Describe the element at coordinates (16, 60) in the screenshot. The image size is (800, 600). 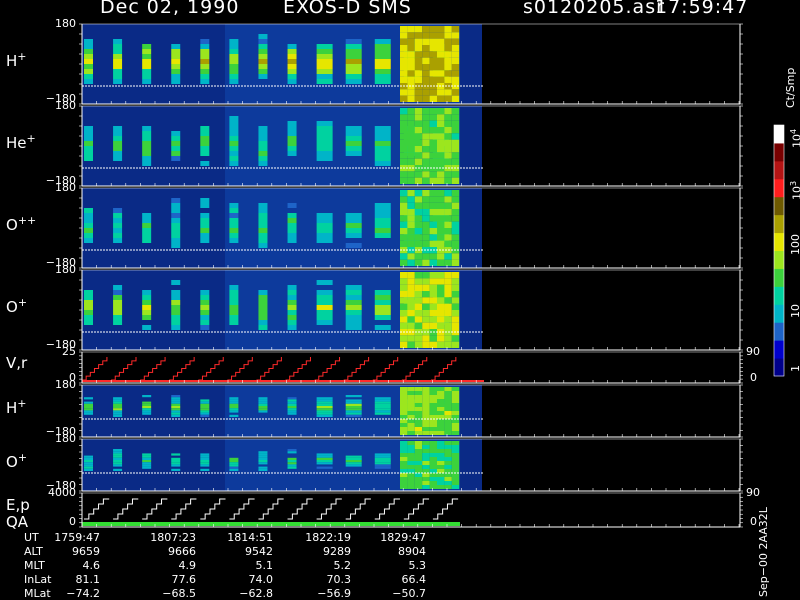
I see `panel-label-0: H+` at that location.